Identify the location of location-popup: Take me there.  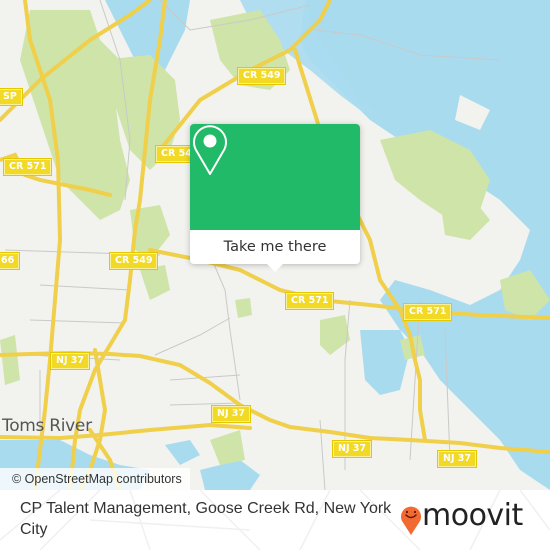
(275, 198).